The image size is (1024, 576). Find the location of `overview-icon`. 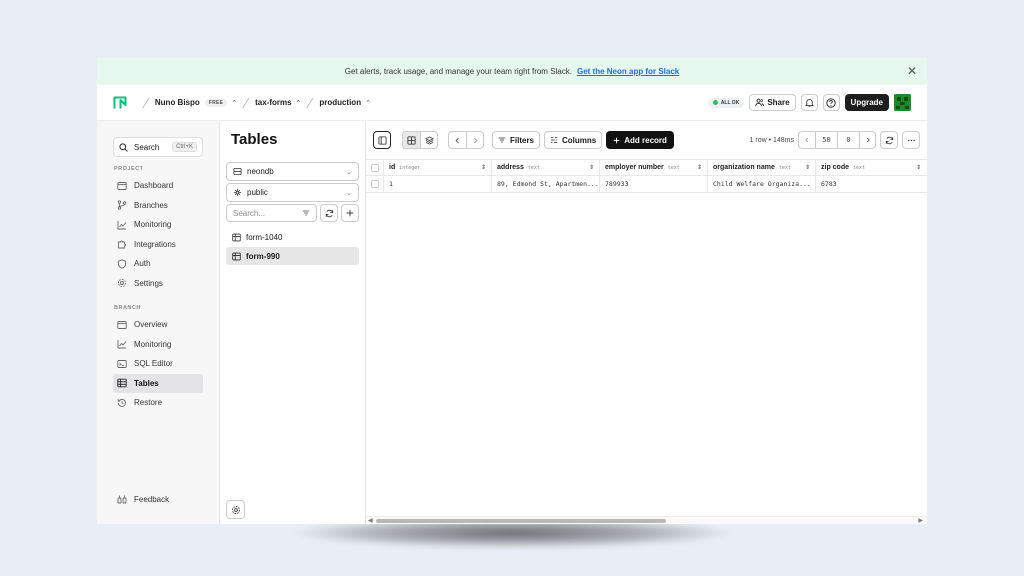

overview-icon is located at coordinates (122, 324).